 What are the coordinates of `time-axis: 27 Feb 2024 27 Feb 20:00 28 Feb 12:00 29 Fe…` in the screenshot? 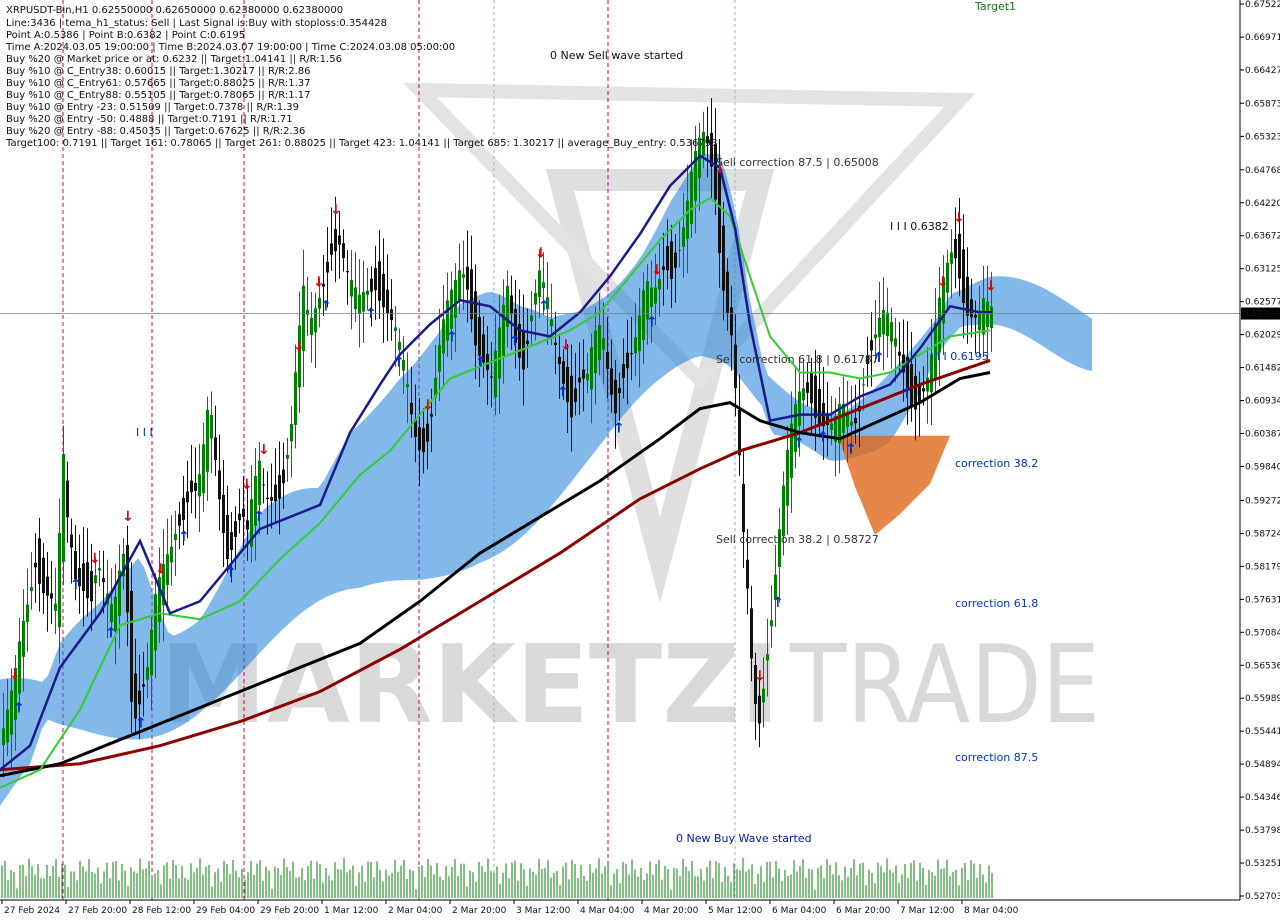 It's located at (640, 909).